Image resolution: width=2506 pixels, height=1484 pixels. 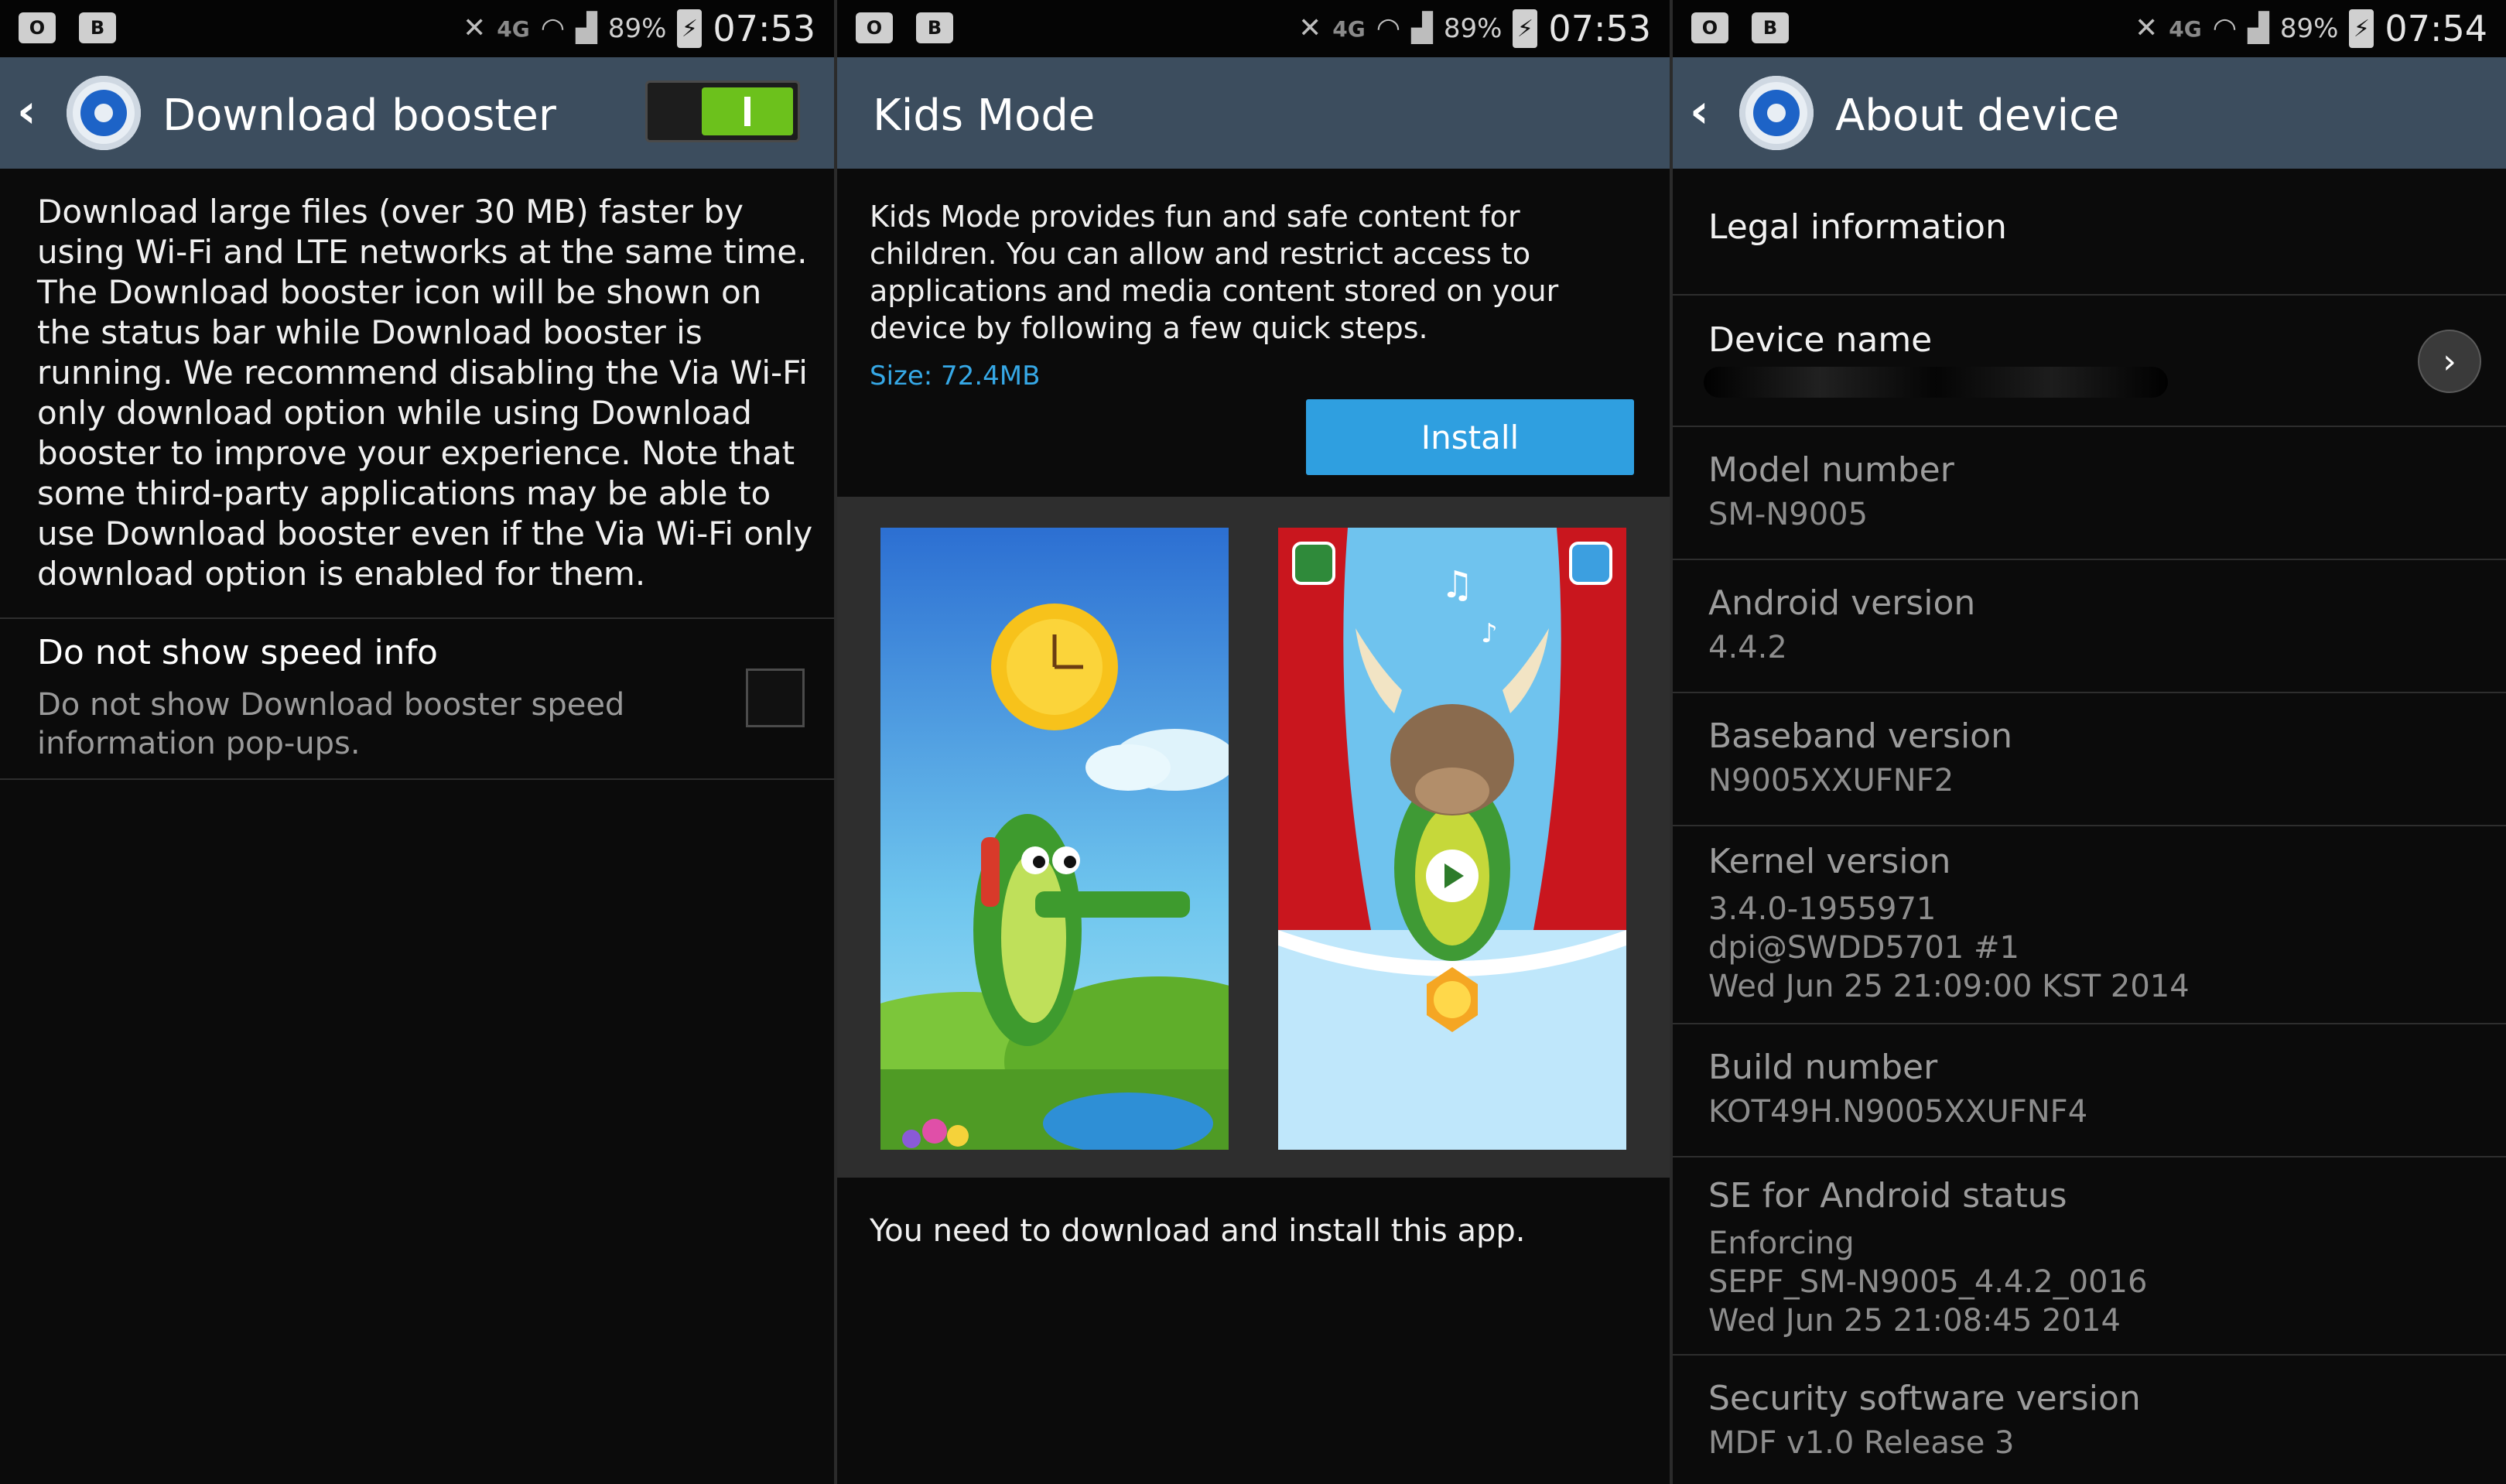 What do you see at coordinates (1861, 1443) in the screenshot?
I see `item-value: MDF v1.0 Release 3` at bounding box center [1861, 1443].